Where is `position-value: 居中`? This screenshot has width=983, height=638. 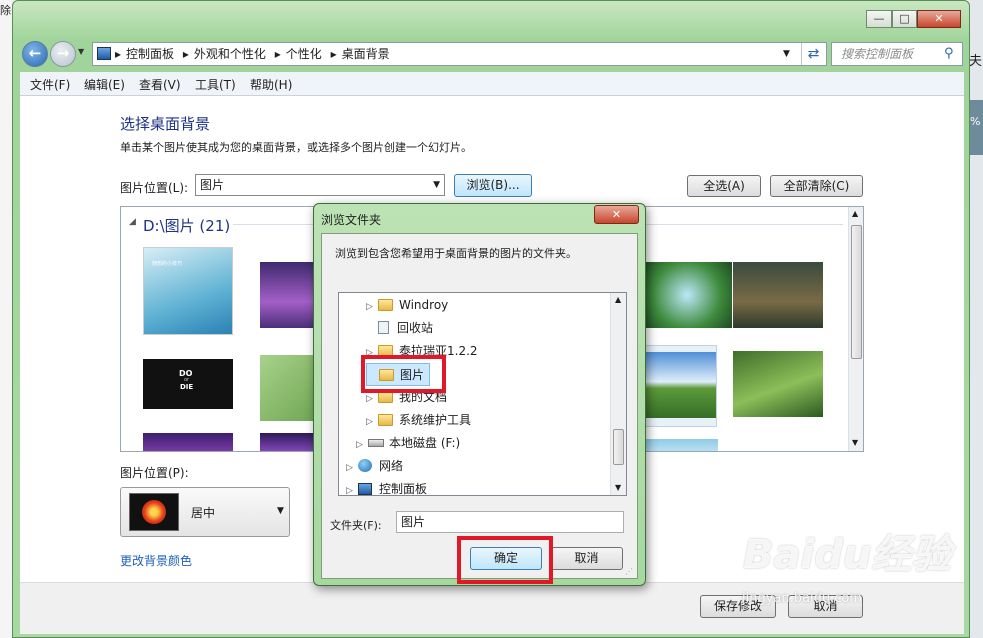
position-value: 居中 is located at coordinates (203, 513).